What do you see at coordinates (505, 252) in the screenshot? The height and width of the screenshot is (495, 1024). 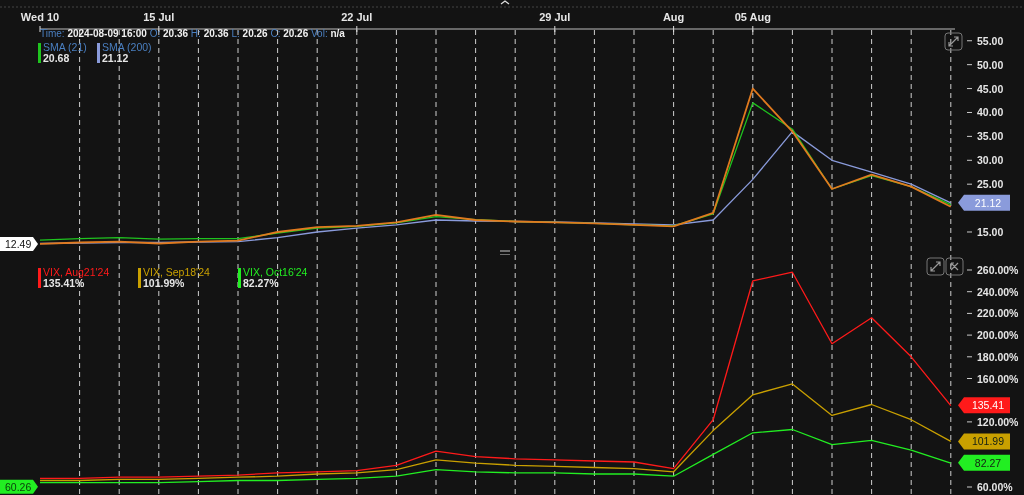 I see `drag-handle-icon` at bounding box center [505, 252].